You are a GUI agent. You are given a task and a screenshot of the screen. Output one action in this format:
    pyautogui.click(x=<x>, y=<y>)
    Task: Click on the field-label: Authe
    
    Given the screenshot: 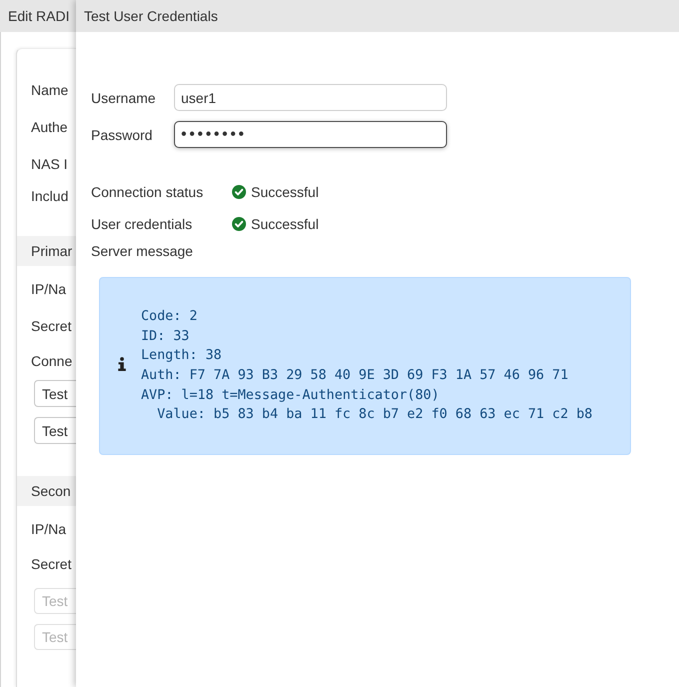 What is the action you would take?
    pyautogui.click(x=49, y=127)
    